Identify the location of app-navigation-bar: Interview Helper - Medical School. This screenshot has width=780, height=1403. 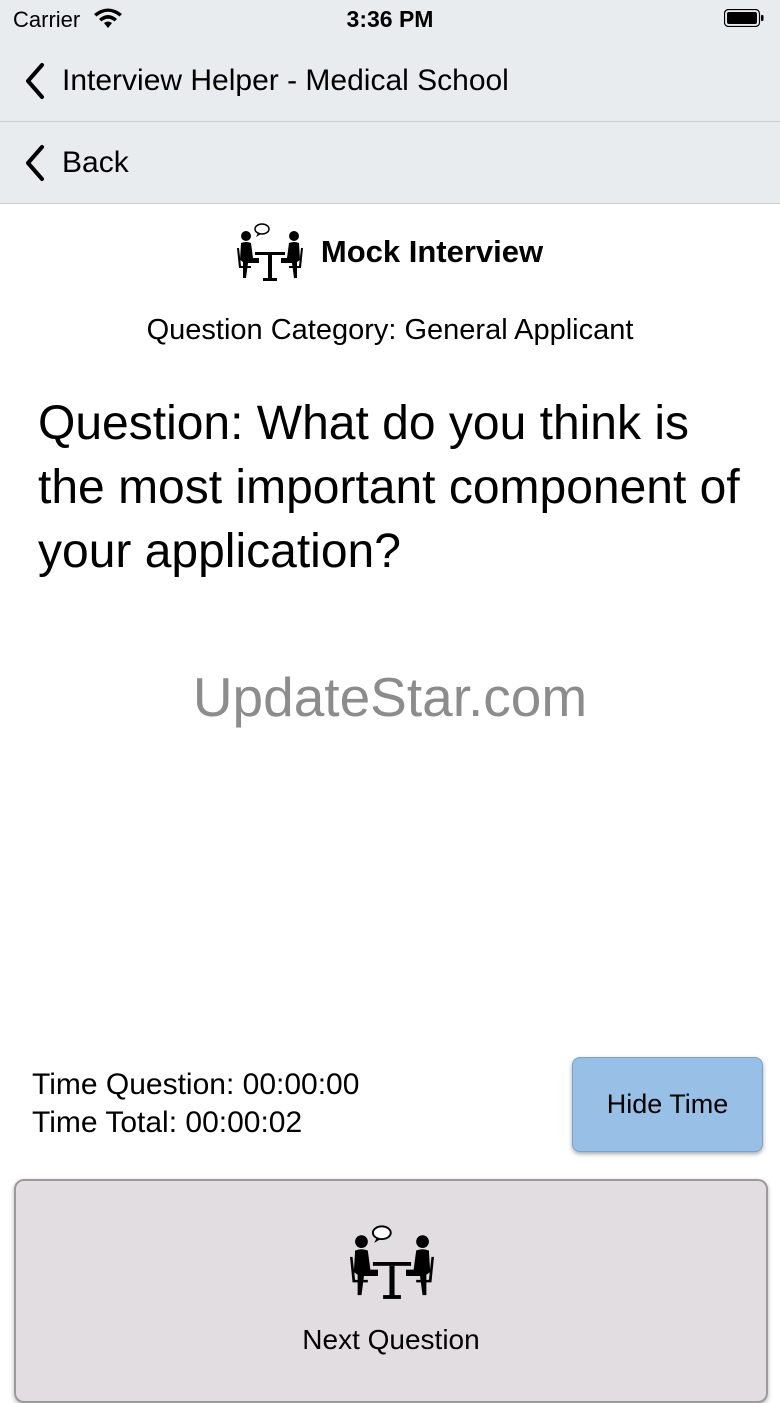
(390, 81).